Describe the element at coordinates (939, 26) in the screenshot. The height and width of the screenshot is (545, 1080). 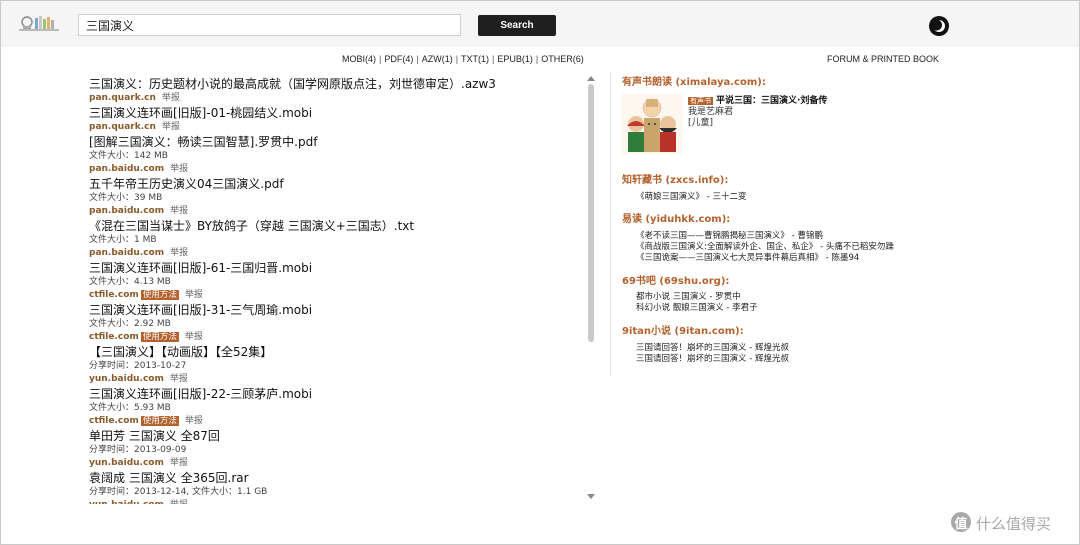
I see `dark-mode-toggle-moon-icon` at that location.